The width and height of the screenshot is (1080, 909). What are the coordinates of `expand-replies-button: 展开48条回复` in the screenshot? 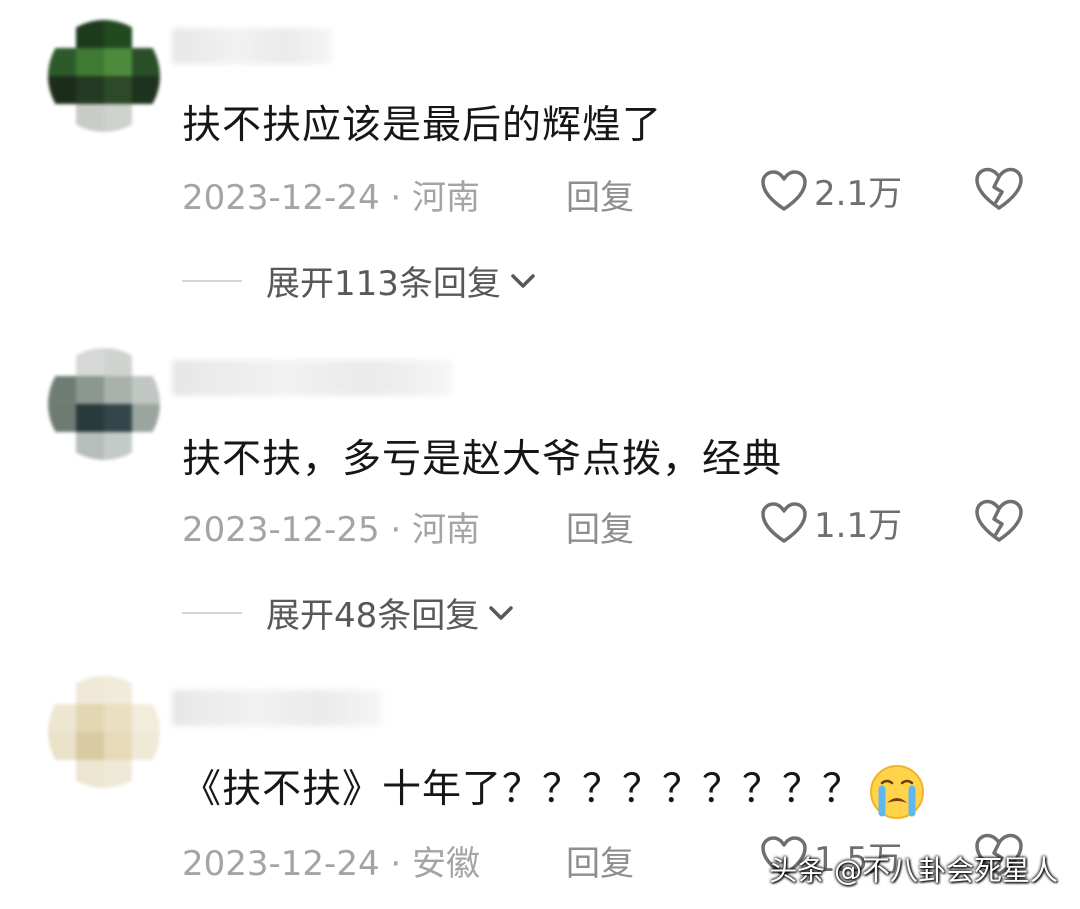 It's located at (348, 612).